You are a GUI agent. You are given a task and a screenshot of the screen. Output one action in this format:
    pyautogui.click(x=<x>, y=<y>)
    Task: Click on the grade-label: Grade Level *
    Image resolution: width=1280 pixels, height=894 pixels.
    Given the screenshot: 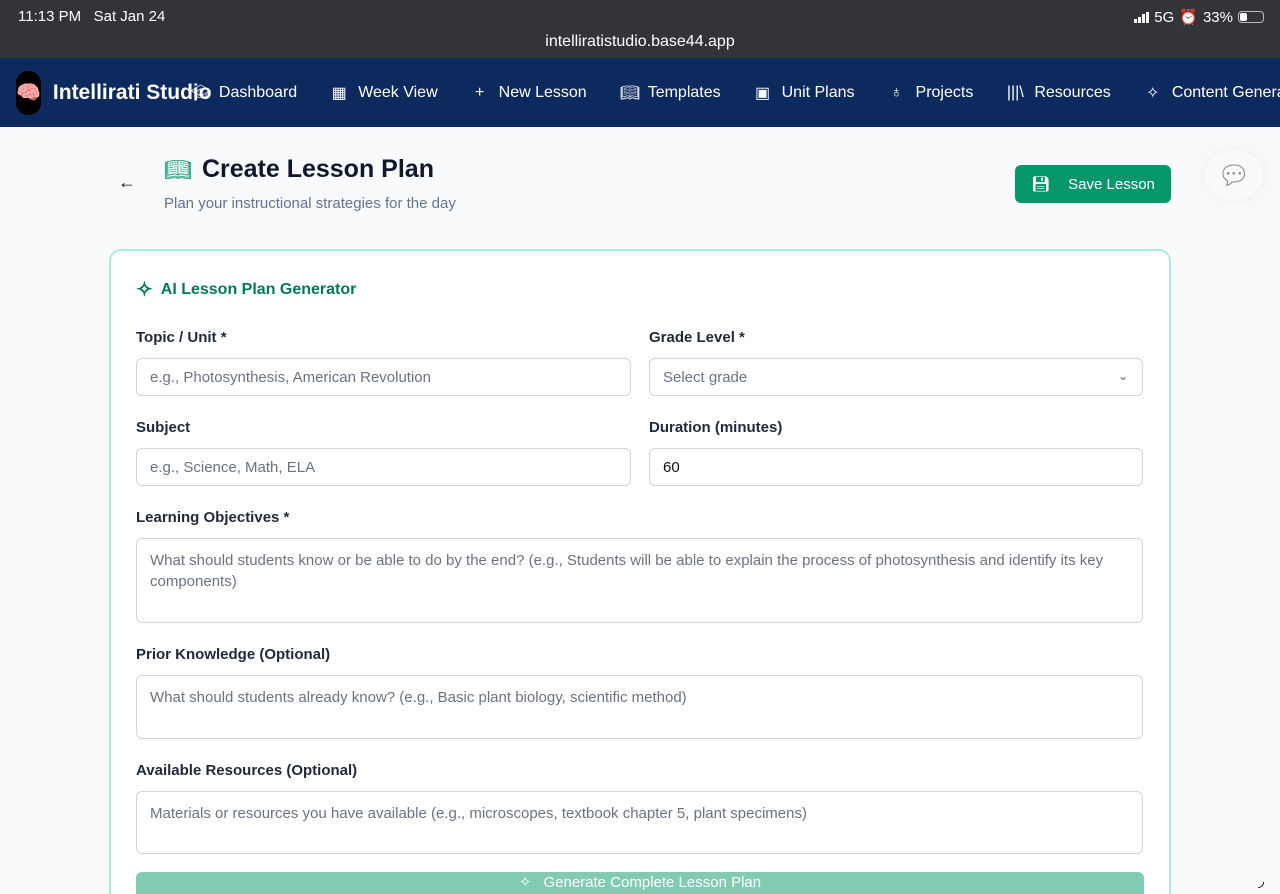 What is the action you would take?
    pyautogui.click(x=697, y=337)
    